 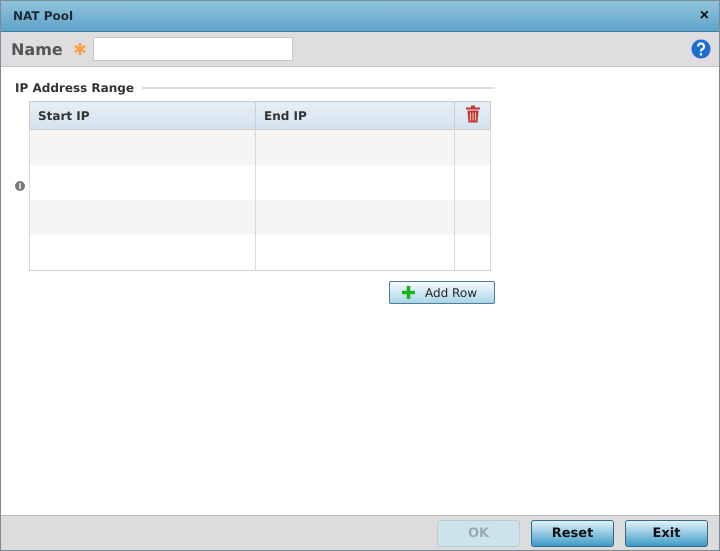 What do you see at coordinates (37, 49) in the screenshot?
I see `name-label: Name` at bounding box center [37, 49].